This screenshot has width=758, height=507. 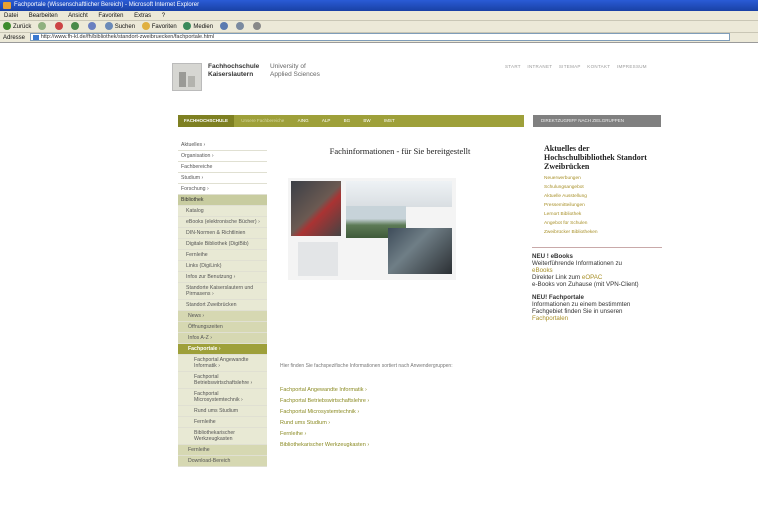 I want to click on sidebar-item: Katalog, so click(x=222, y=211).